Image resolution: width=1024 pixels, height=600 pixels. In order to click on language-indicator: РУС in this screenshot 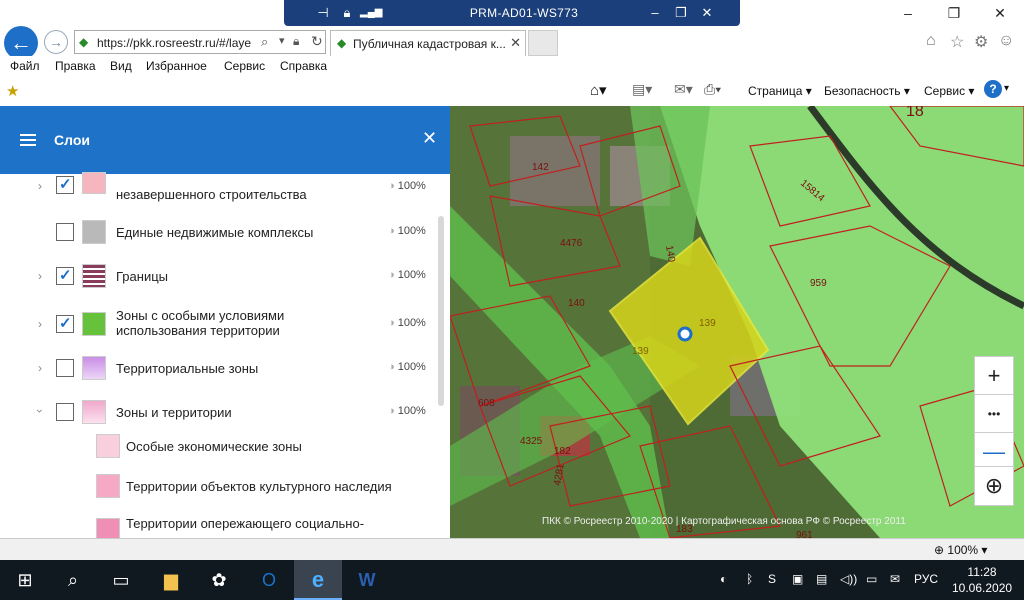, I will do `click(926, 579)`.